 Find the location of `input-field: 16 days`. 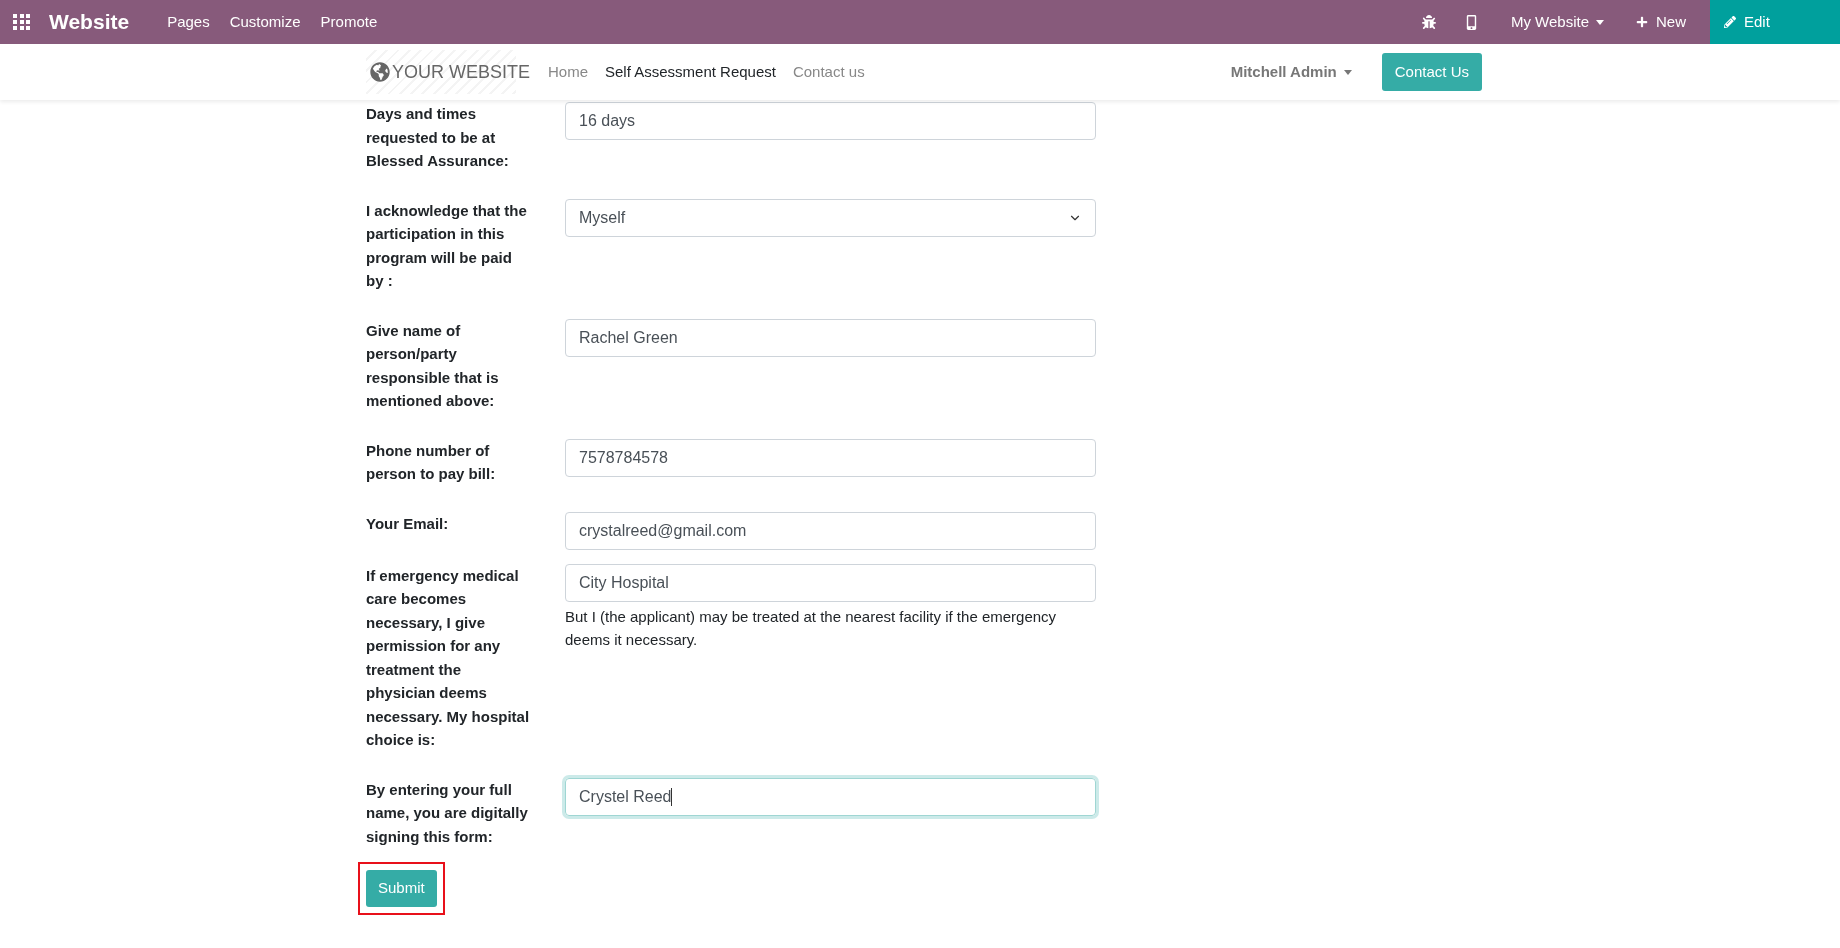

input-field: 16 days is located at coordinates (830, 121).